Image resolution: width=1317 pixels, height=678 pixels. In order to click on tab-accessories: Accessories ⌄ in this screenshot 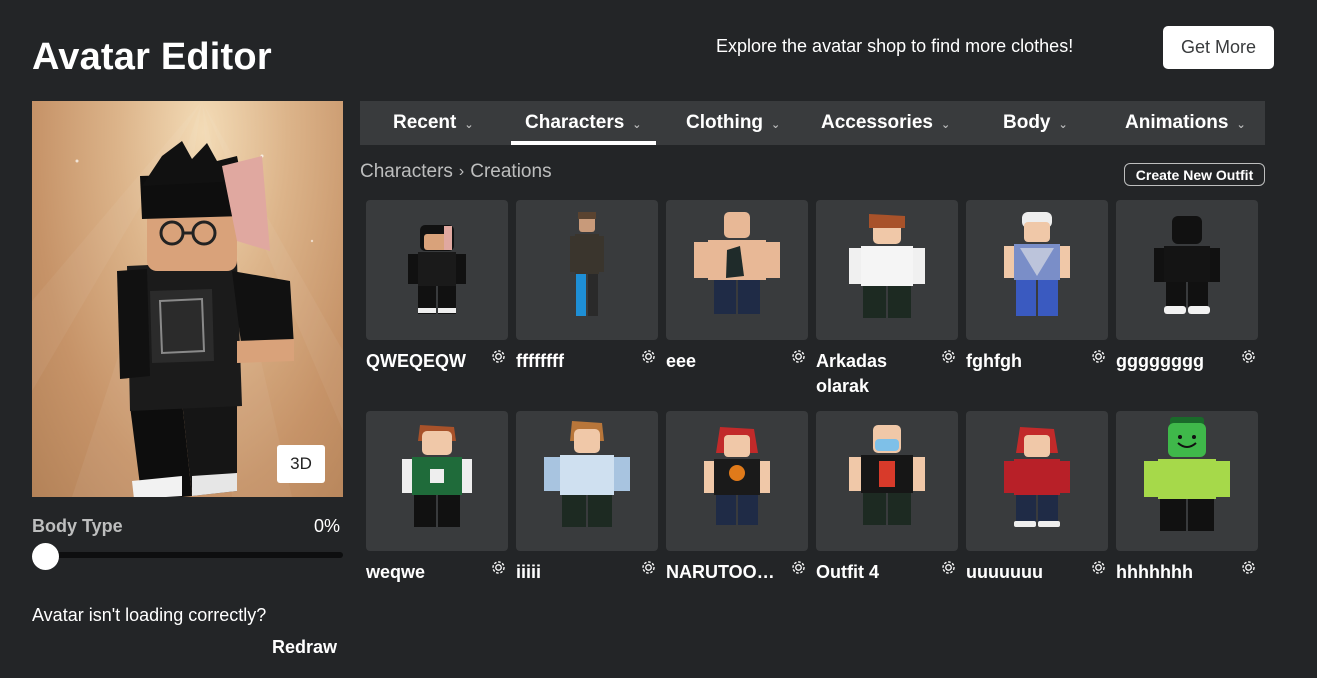, I will do `click(885, 123)`.